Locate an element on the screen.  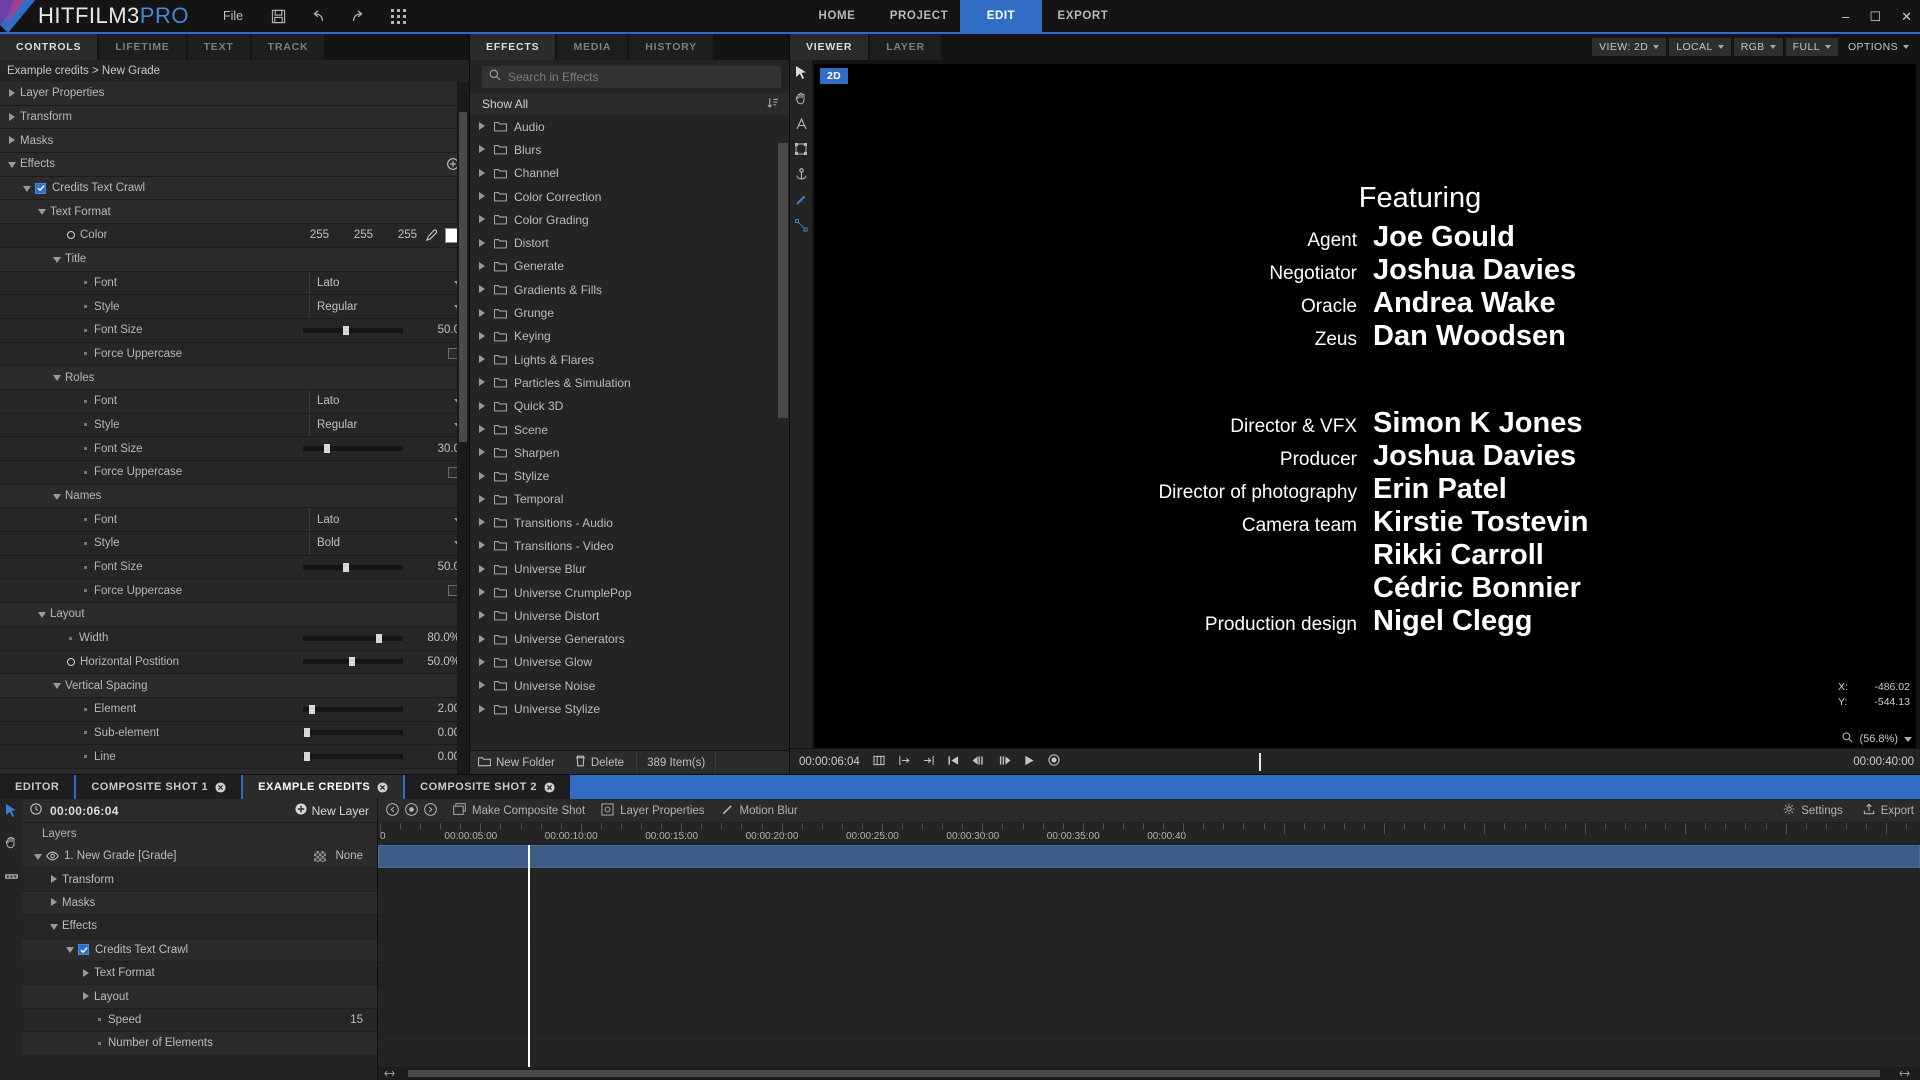
property-row: Style Bold is located at coordinates (234, 544).